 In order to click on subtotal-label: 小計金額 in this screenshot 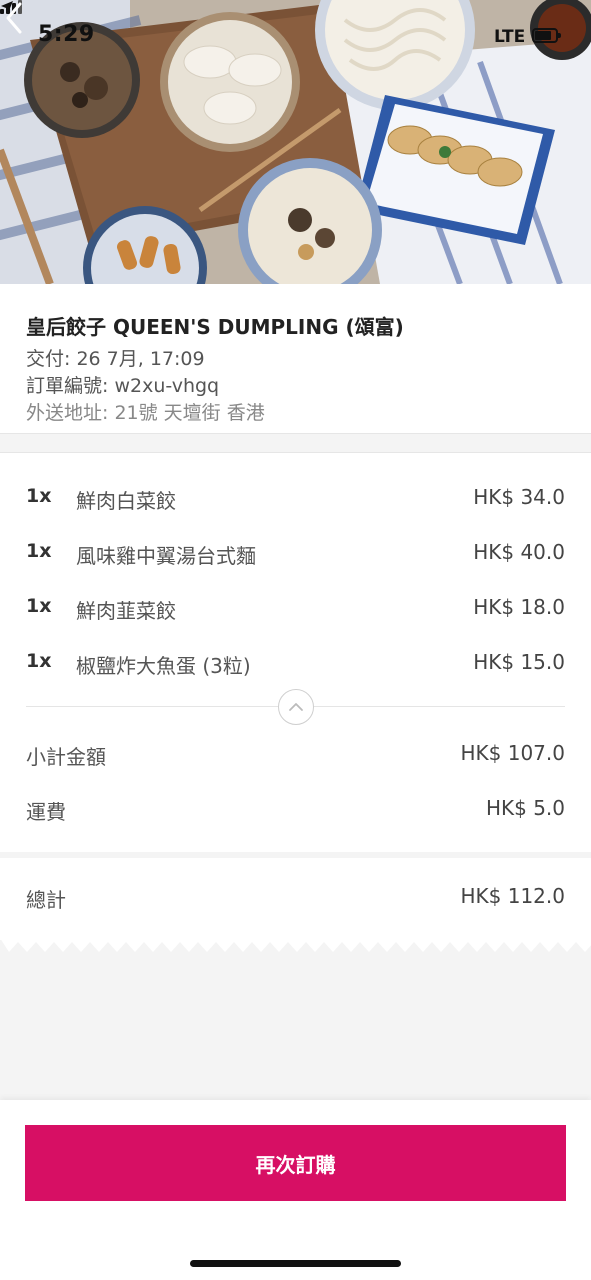, I will do `click(66, 757)`.